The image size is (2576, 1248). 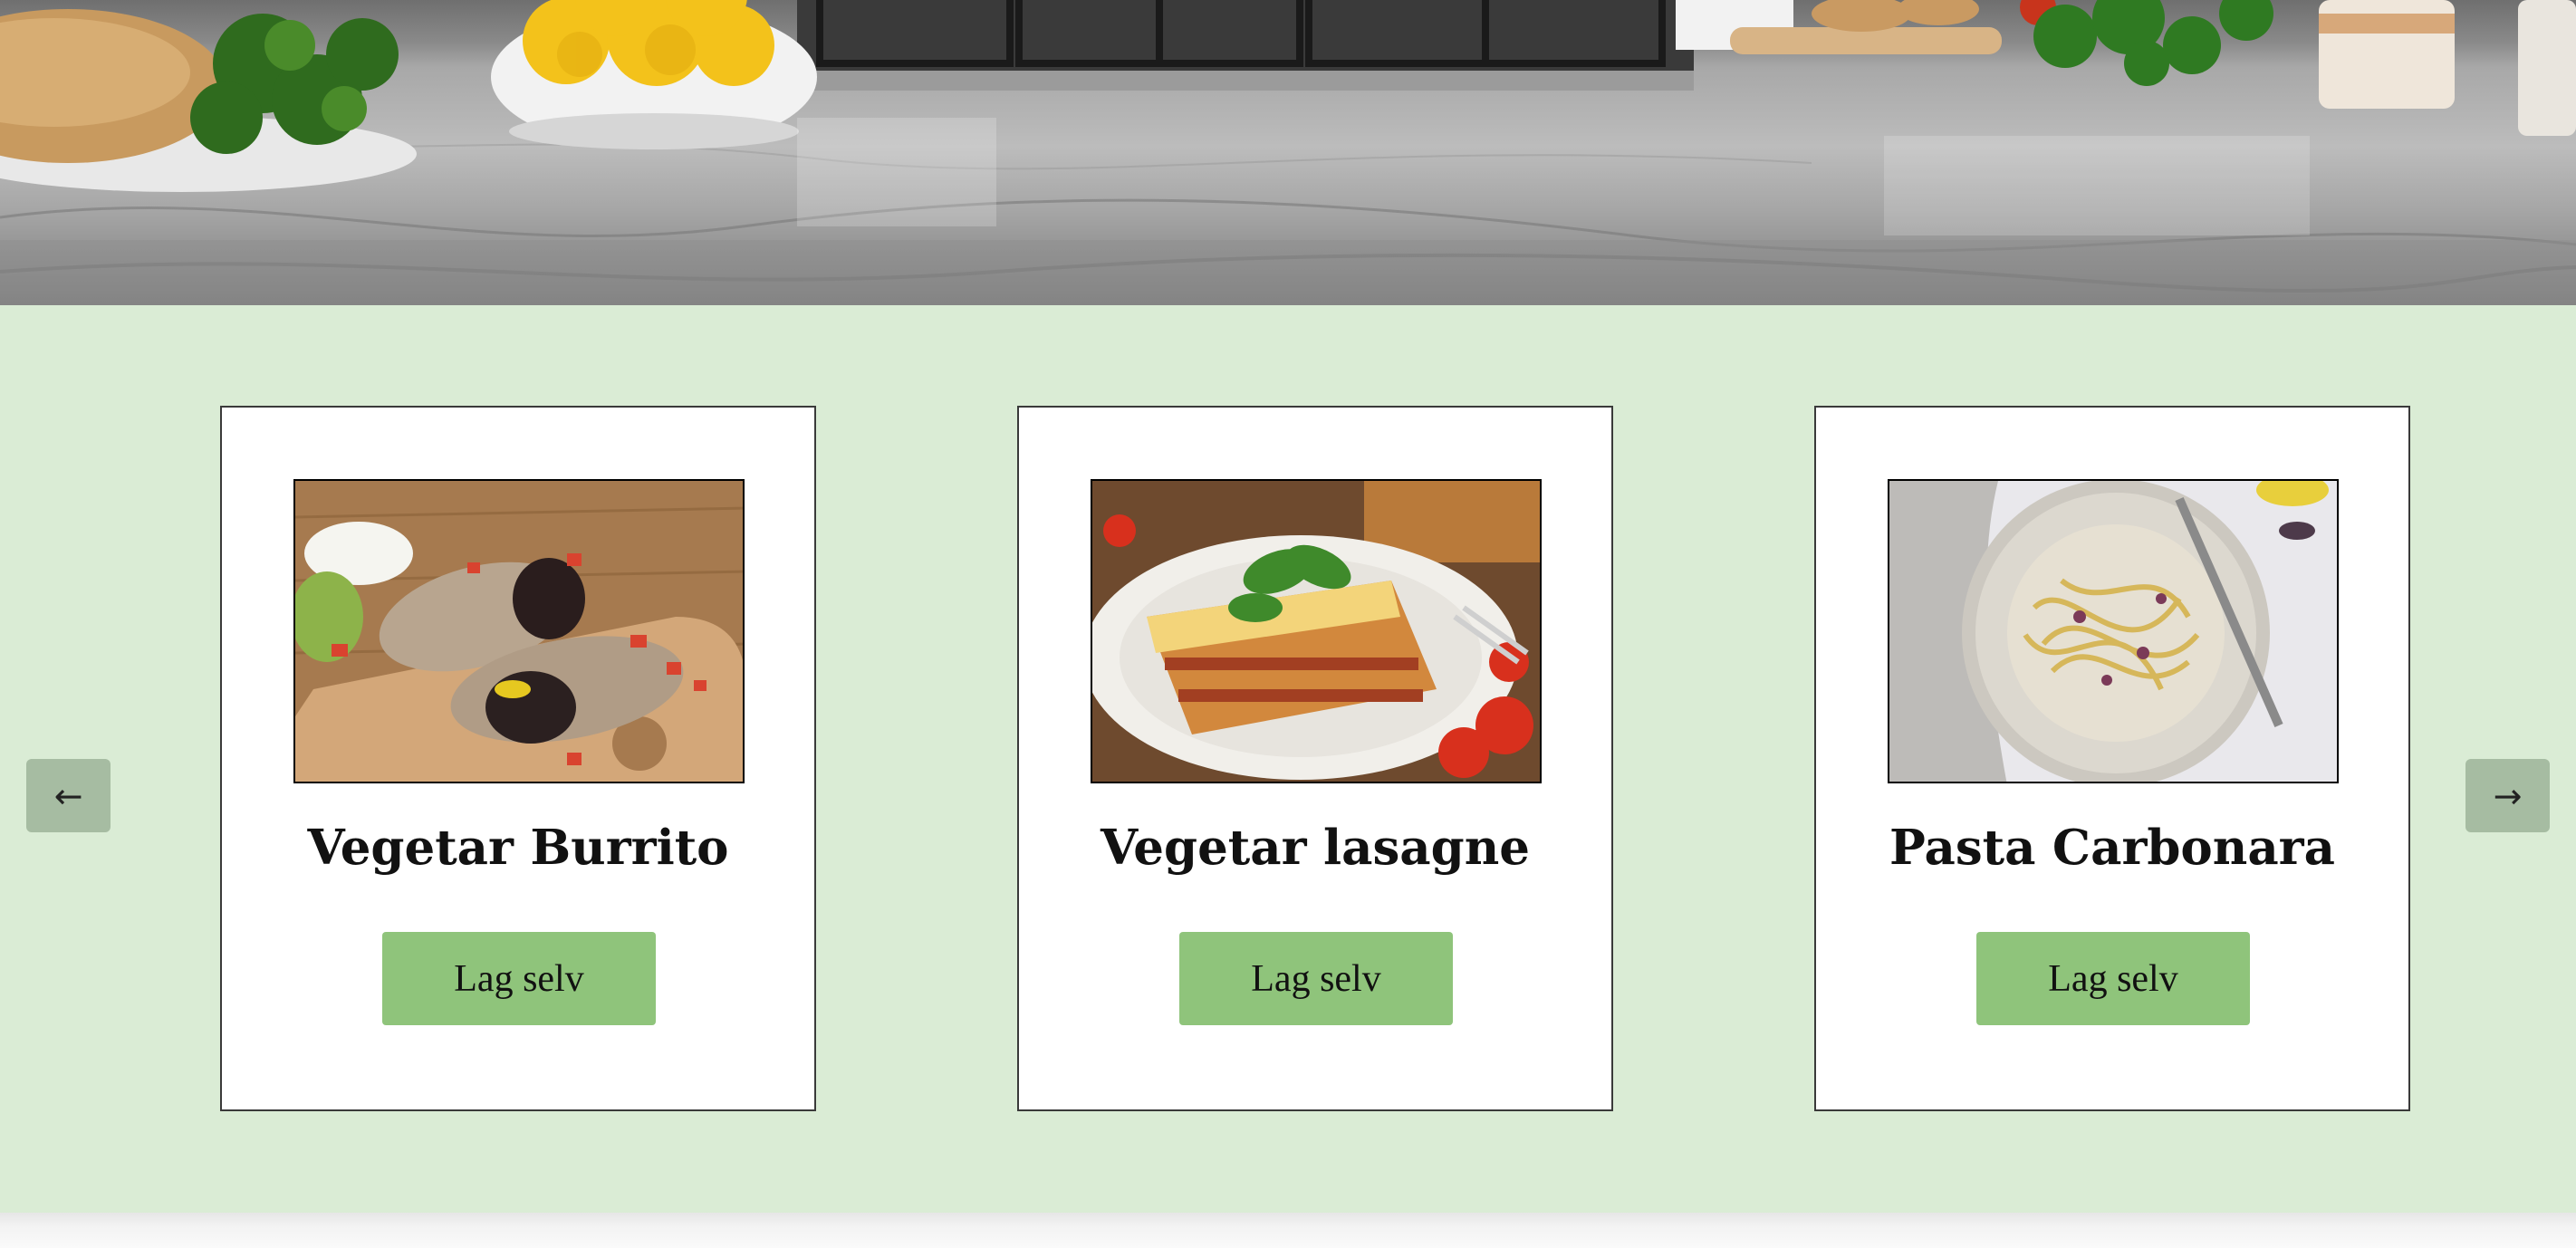 I want to click on footer-shadow-strip, so click(x=1288, y=1231).